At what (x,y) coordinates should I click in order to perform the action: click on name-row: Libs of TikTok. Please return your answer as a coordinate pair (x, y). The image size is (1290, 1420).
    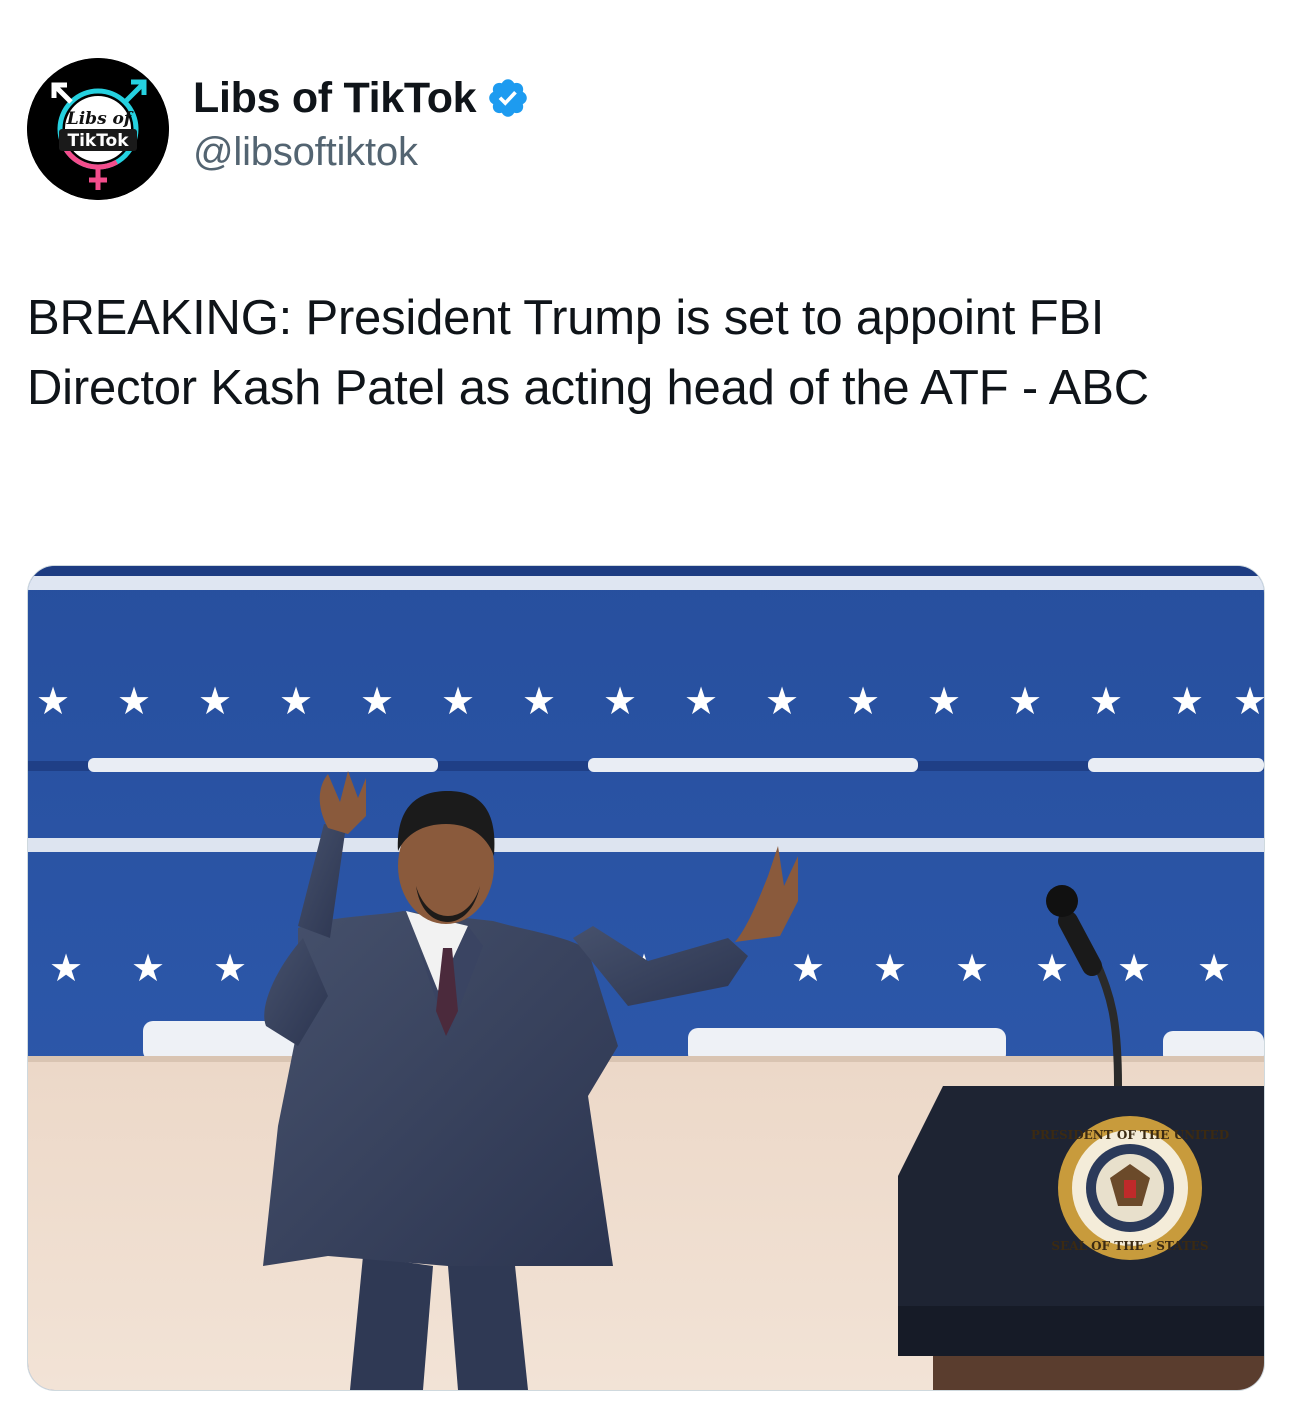
    Looking at the image, I should click on (361, 98).